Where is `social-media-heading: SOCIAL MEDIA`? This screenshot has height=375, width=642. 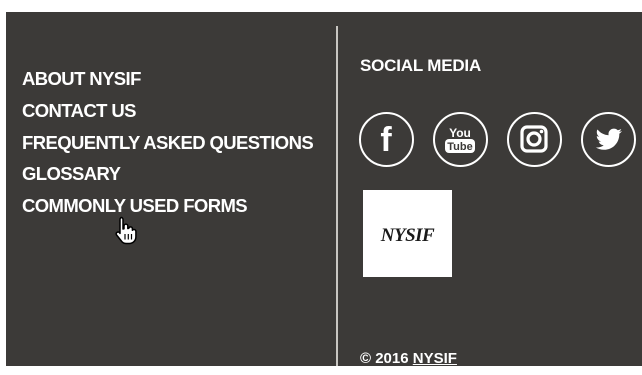
social-media-heading: SOCIAL MEDIA is located at coordinates (421, 65).